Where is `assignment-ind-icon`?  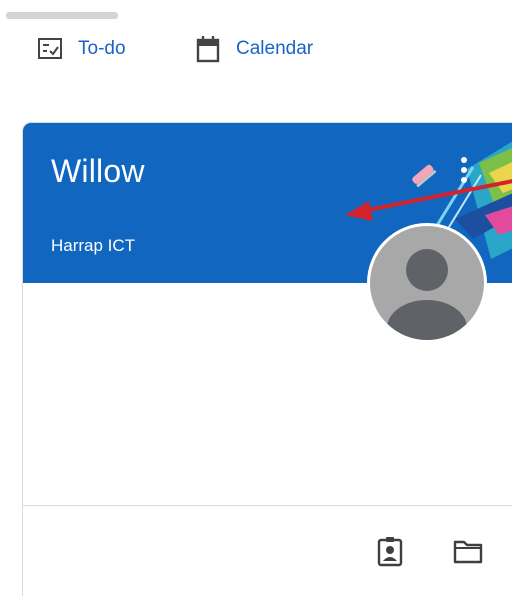
assignment-ind-icon is located at coordinates (390, 552).